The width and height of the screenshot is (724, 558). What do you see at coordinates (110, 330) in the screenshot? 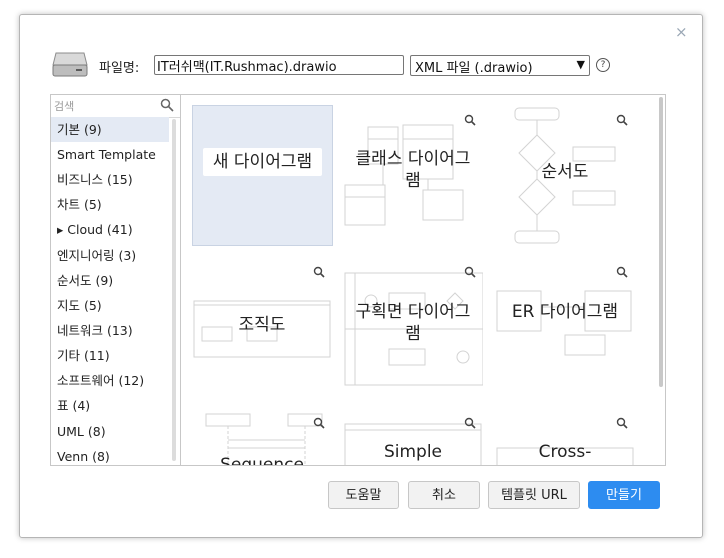
I see `category-network: 네트워크 (13)` at bounding box center [110, 330].